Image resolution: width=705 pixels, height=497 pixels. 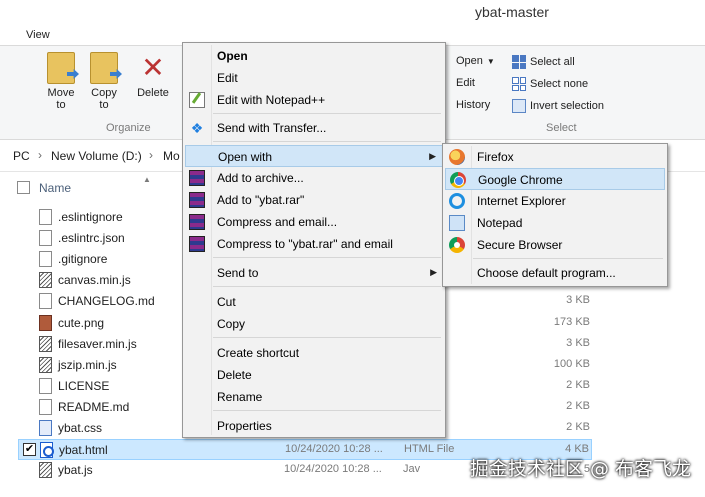 What do you see at coordinates (80, 428) in the screenshot?
I see `file-name: ybat.css` at bounding box center [80, 428].